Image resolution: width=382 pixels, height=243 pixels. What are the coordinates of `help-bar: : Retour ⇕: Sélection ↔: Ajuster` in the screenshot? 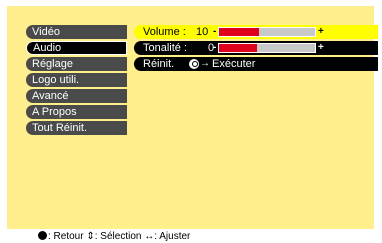 It's located at (191, 237).